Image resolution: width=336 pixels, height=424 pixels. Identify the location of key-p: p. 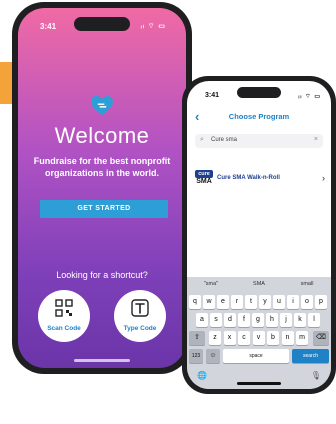
(321, 302).